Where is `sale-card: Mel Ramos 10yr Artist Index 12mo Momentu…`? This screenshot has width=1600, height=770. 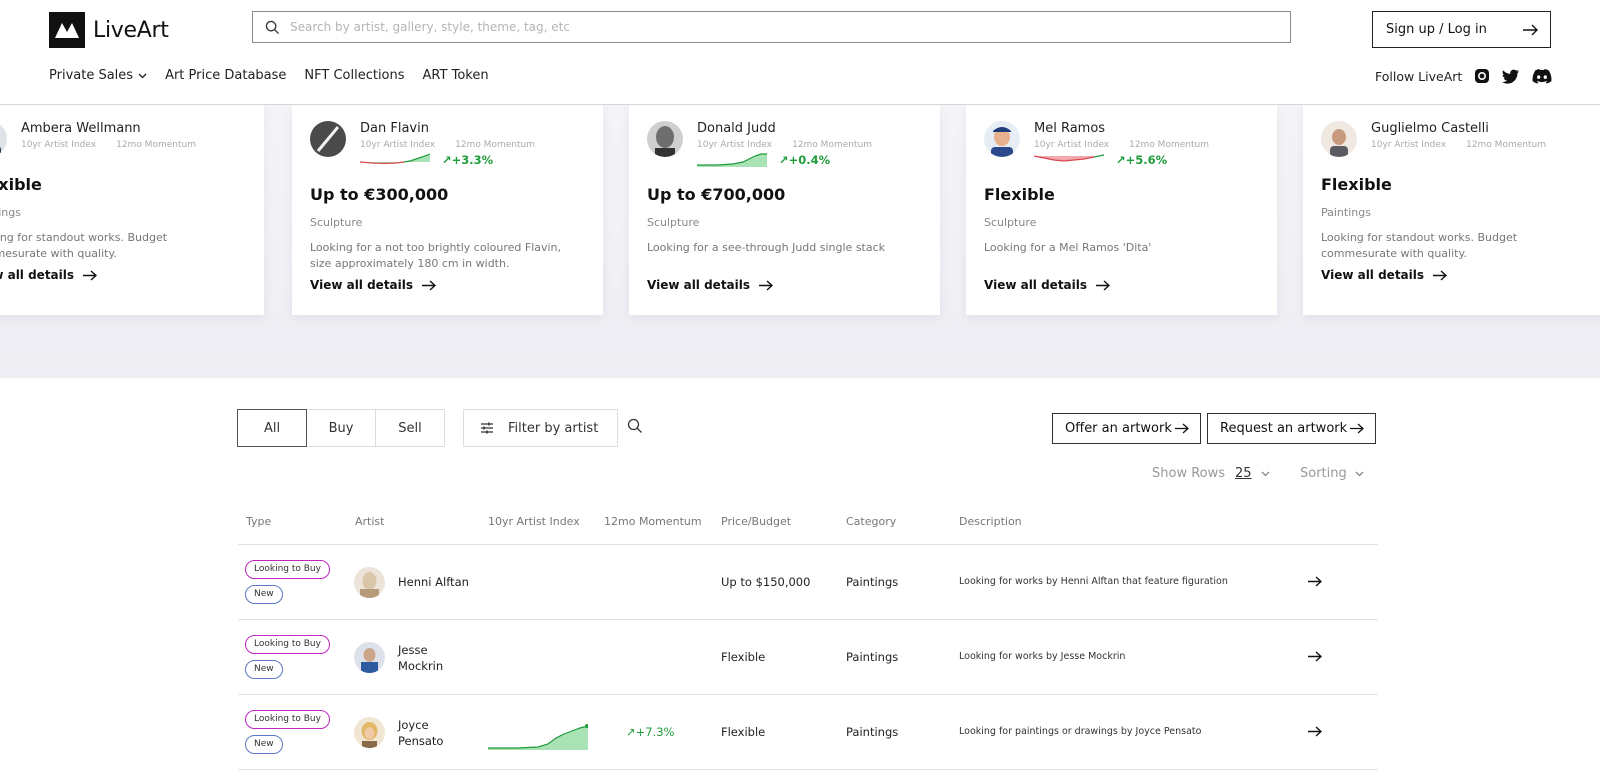
sale-card: Mel Ramos 10yr Artist Index 12mo Momentu… is located at coordinates (1121, 210).